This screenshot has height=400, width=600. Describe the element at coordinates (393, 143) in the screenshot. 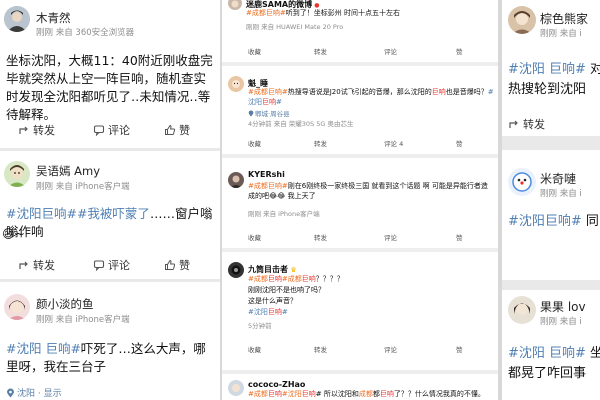

I see `comment-button: 评论 4` at that location.